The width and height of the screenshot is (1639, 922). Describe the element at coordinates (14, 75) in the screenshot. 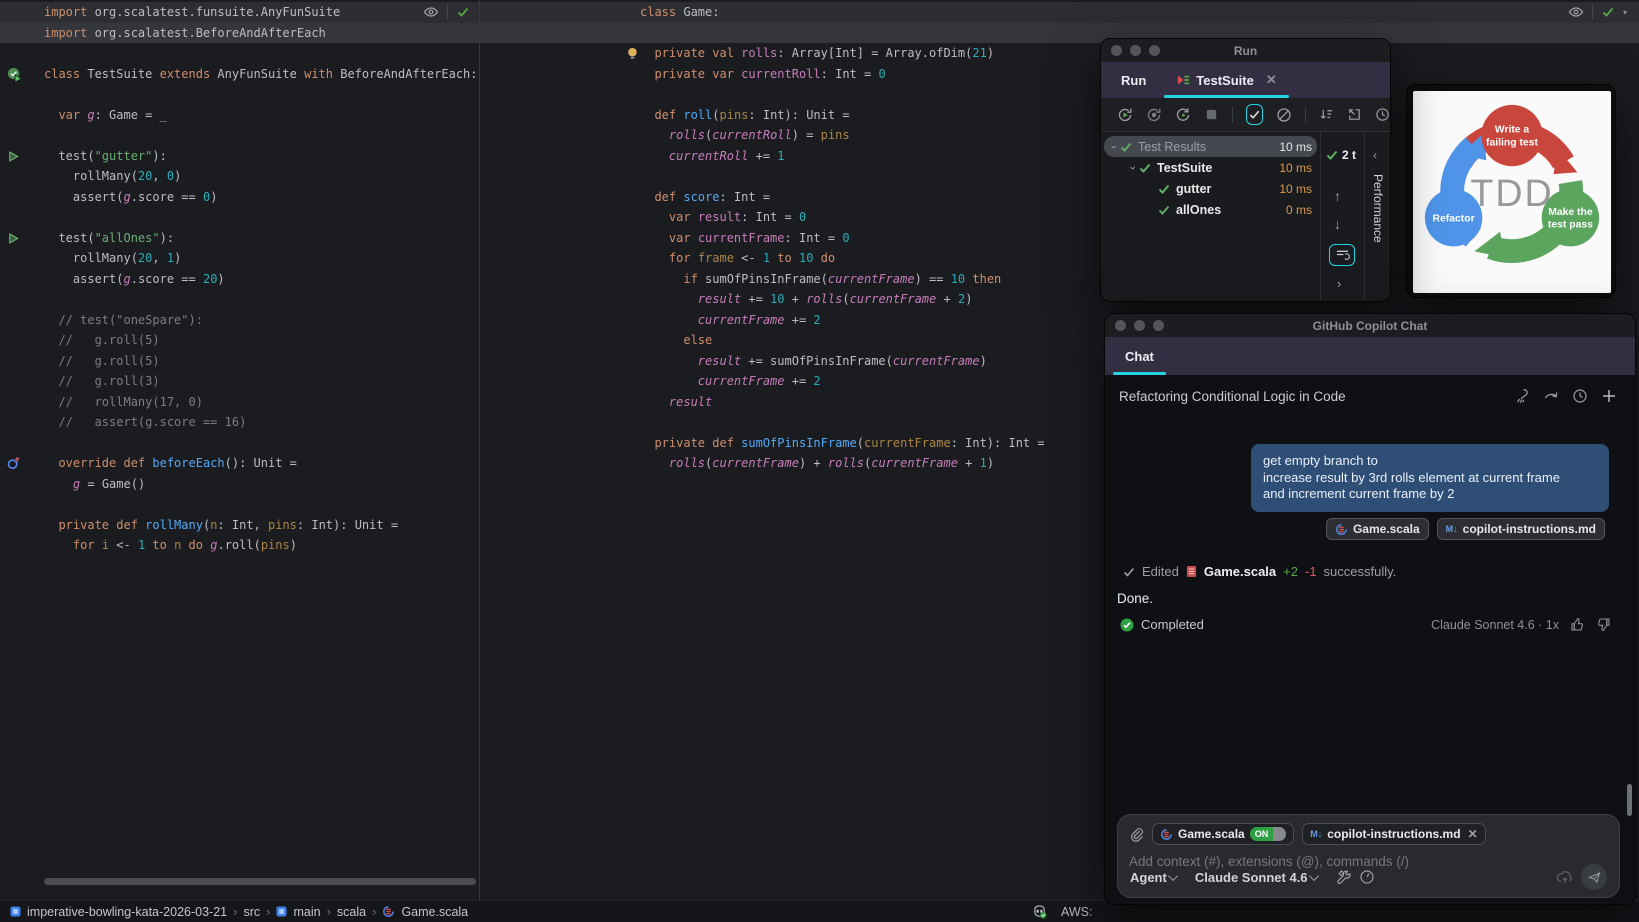

I see `run-all-icon` at that location.